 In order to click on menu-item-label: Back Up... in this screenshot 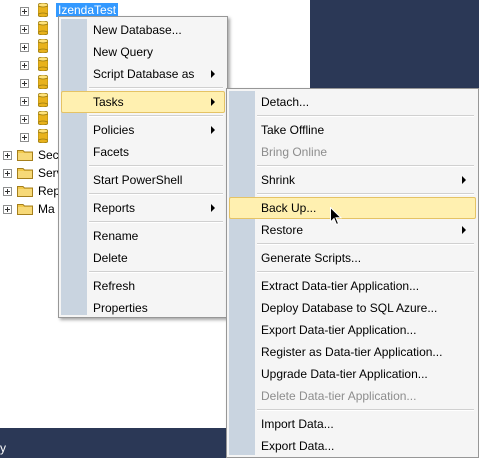, I will do `click(289, 208)`.